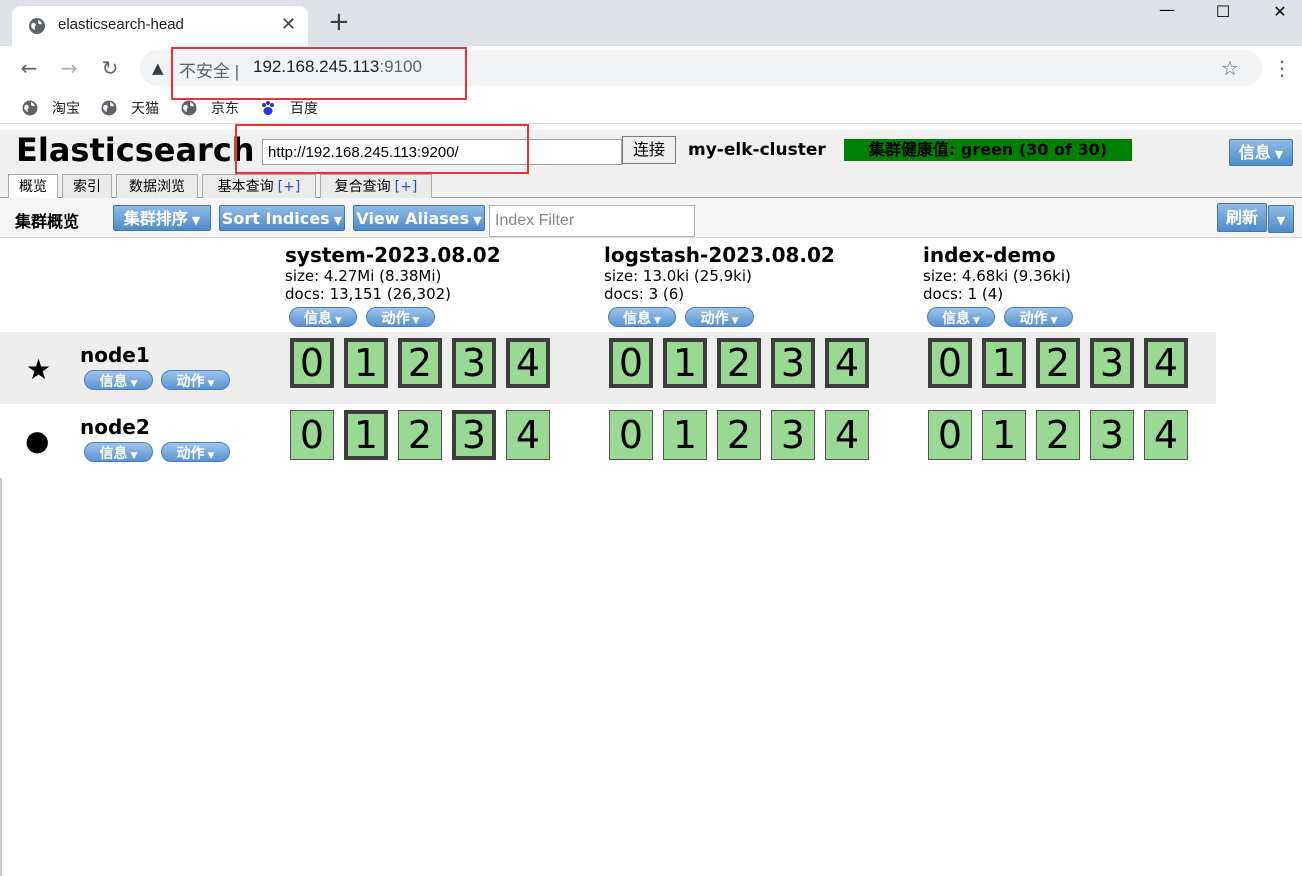  I want to click on refresh-button: 刷新, so click(1242, 217).